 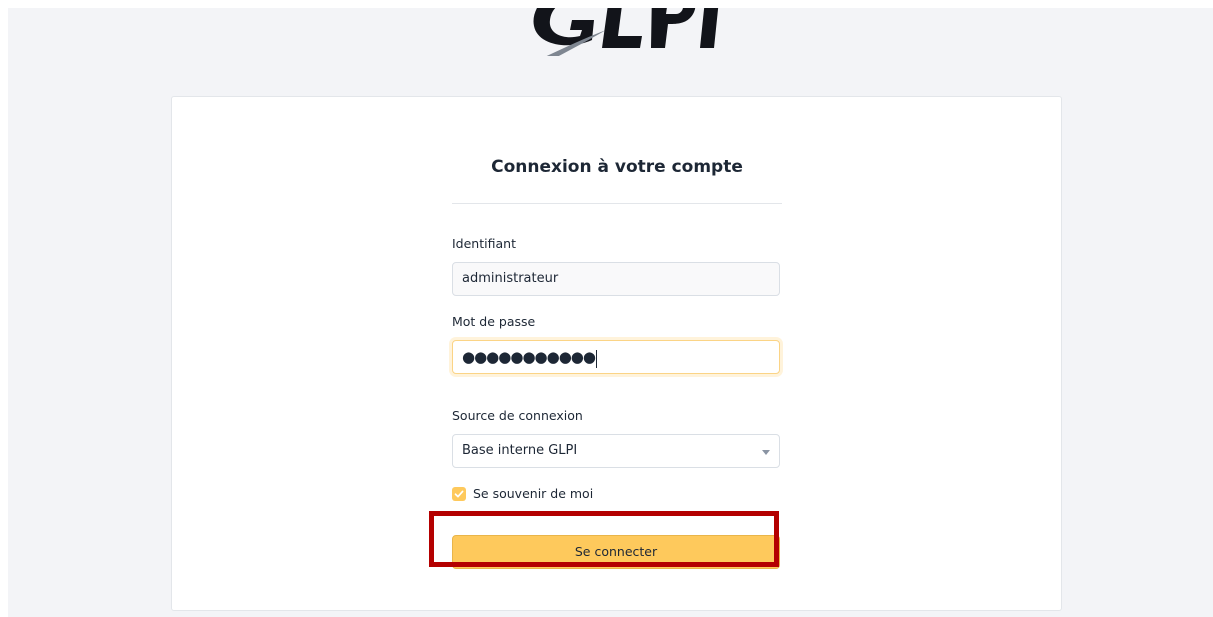 I want to click on username-label: Identifiant, so click(x=484, y=243).